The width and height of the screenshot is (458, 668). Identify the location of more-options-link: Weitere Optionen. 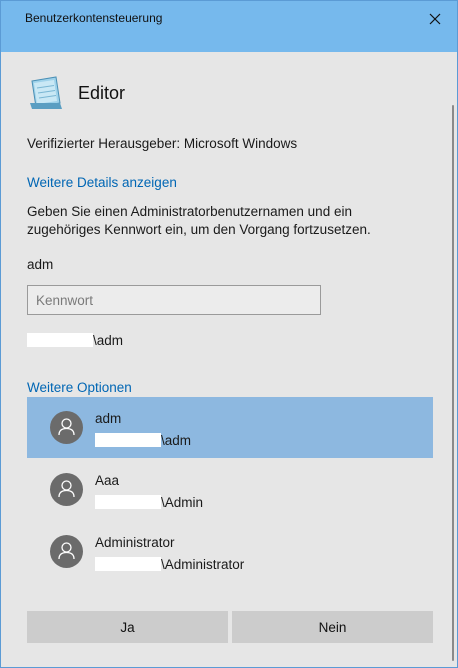
(79, 387).